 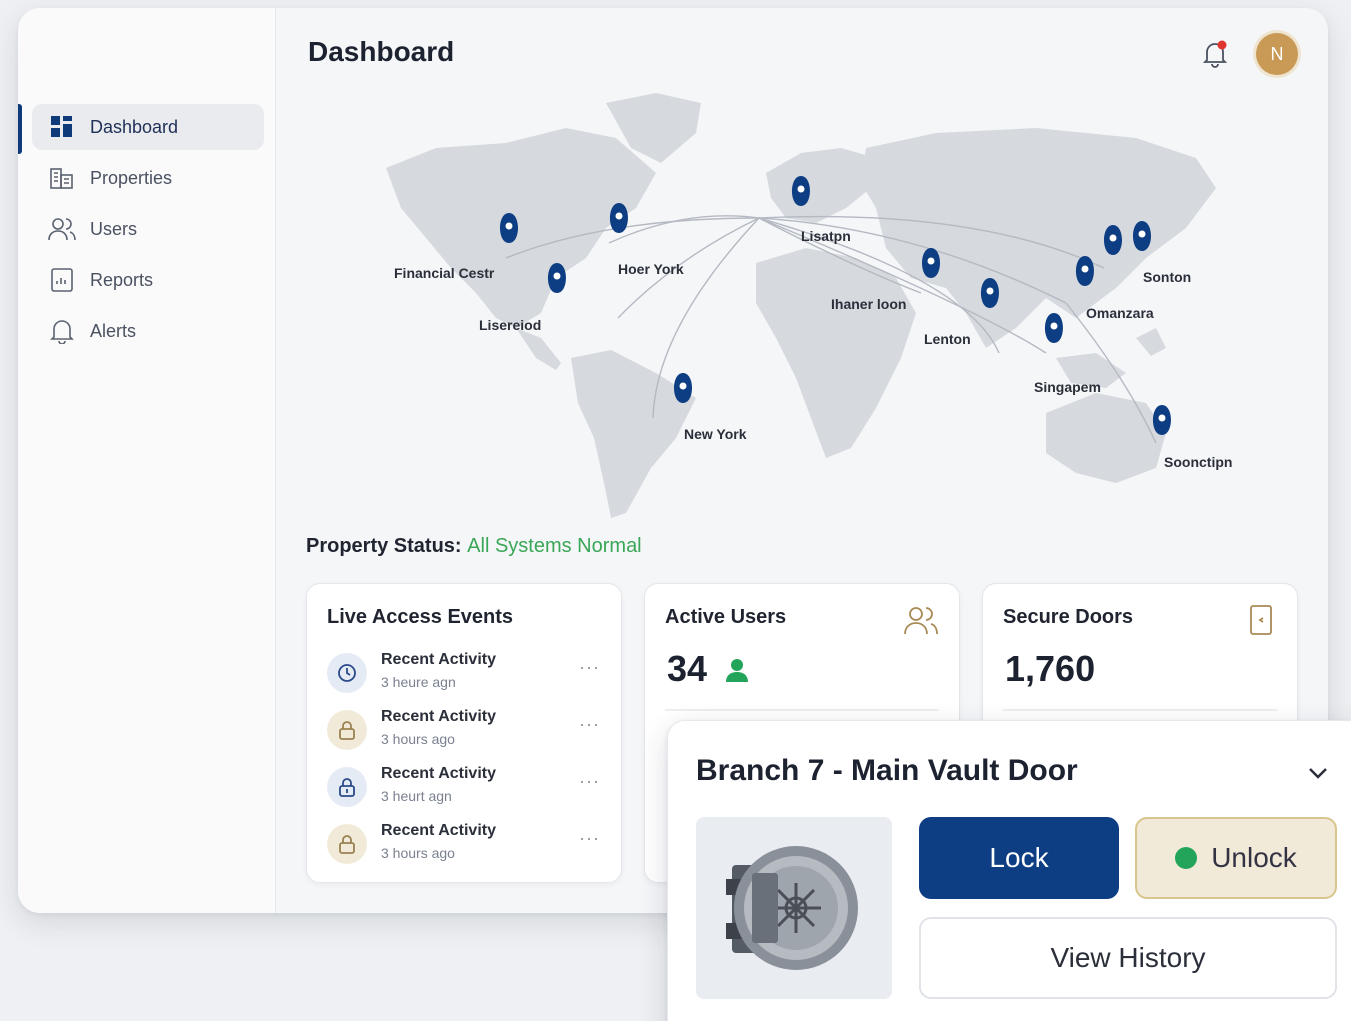 I want to click on lock-button: Lock, so click(x=1019, y=858).